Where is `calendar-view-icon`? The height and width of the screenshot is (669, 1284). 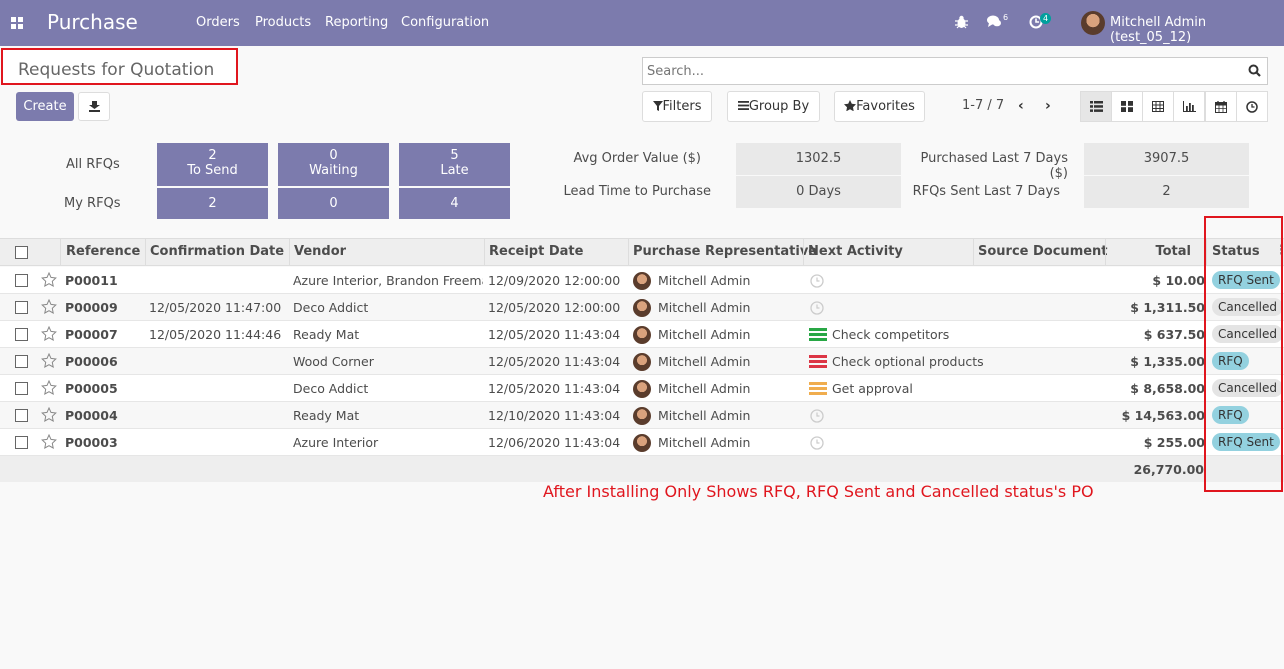 calendar-view-icon is located at coordinates (1221, 107).